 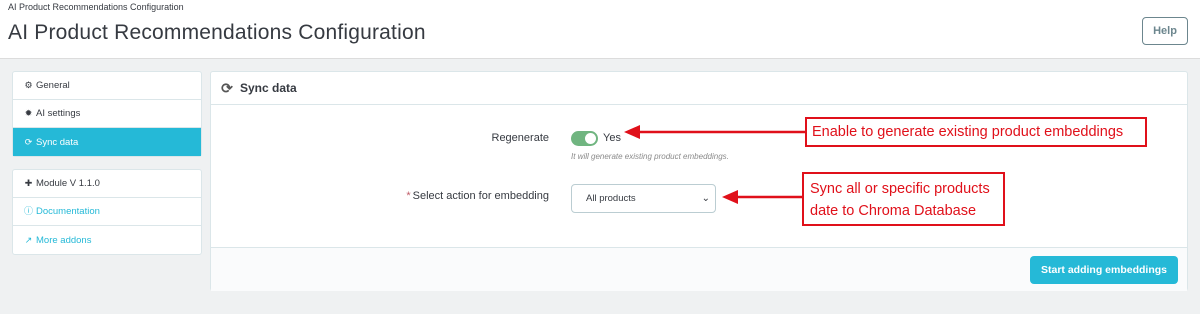 I want to click on info-circle-icon: ⓘ, so click(x=28, y=211).